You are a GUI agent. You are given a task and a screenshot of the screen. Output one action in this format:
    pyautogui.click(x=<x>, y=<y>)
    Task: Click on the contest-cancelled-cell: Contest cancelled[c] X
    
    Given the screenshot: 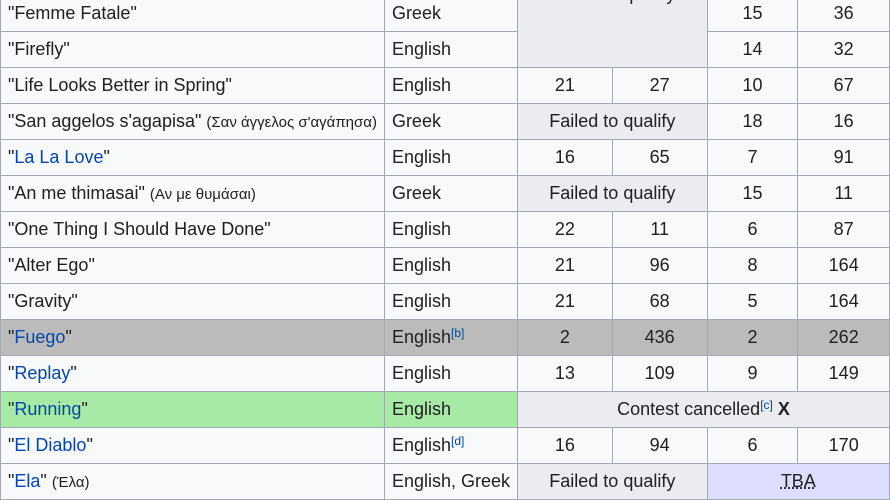 What is the action you would take?
    pyautogui.click(x=703, y=409)
    